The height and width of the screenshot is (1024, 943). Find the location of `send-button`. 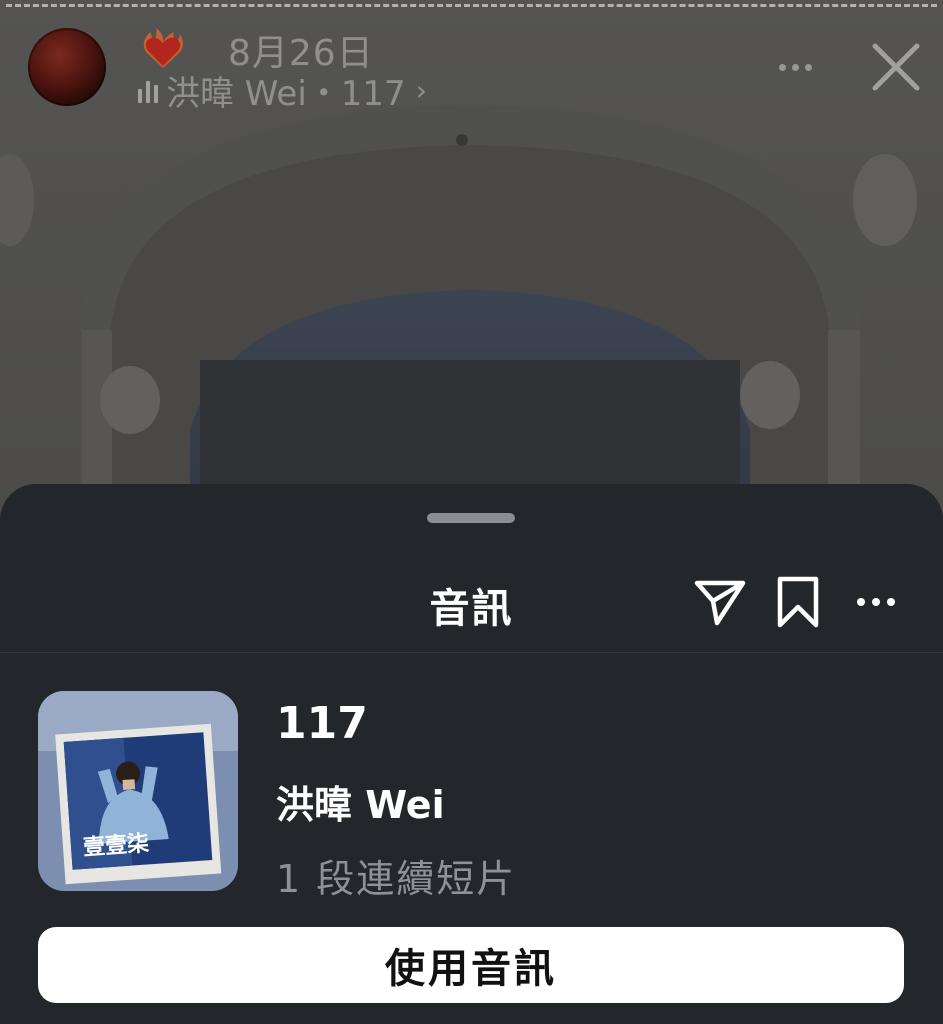

send-button is located at coordinates (720, 602).